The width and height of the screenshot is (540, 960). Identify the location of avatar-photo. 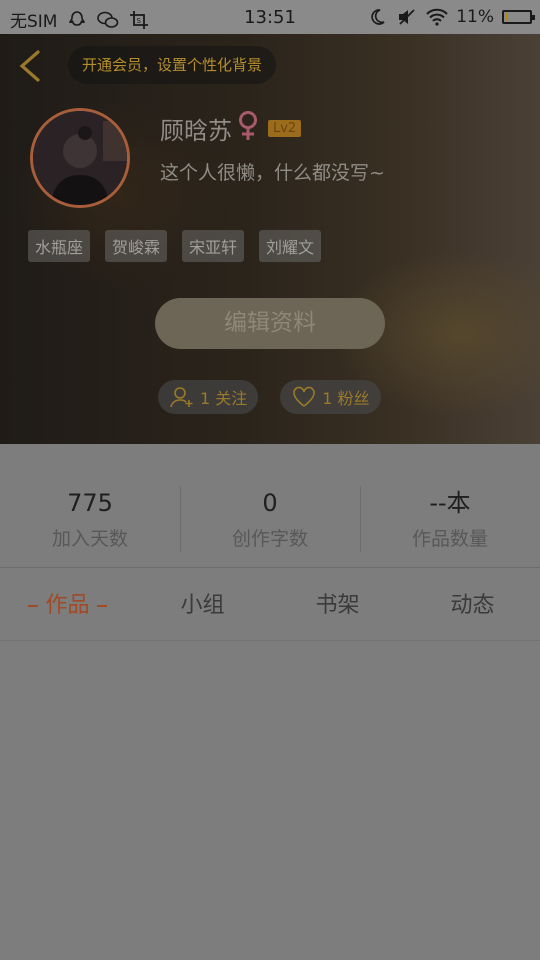
(80, 158).